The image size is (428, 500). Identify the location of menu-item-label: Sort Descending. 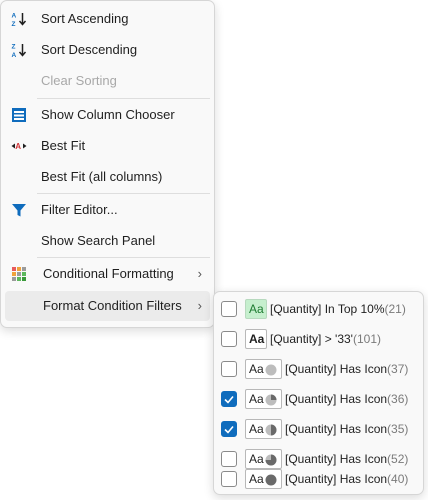
(89, 49).